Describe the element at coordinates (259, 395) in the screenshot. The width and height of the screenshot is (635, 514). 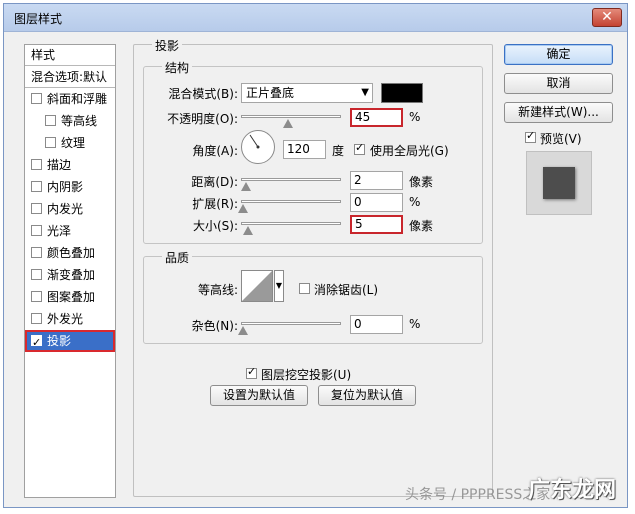
I see `set-default-button: 设置为默认值` at that location.